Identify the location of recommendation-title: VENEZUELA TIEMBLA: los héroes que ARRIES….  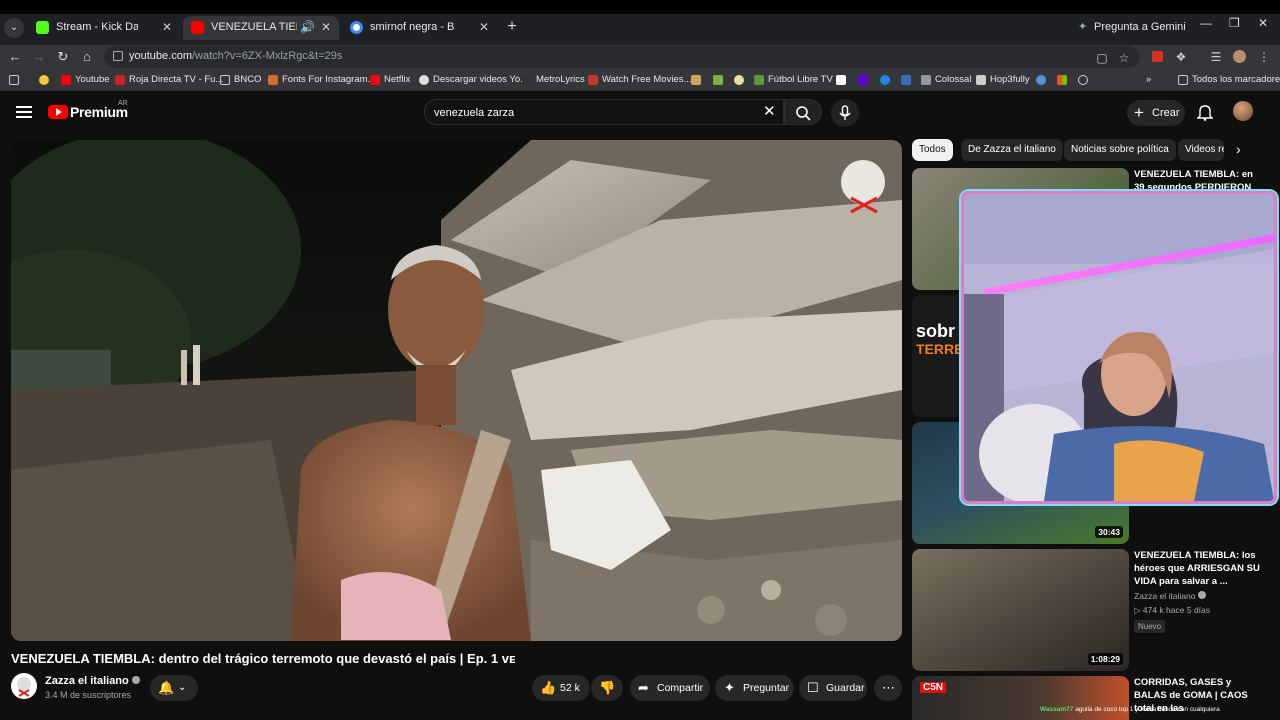
(1200, 568).